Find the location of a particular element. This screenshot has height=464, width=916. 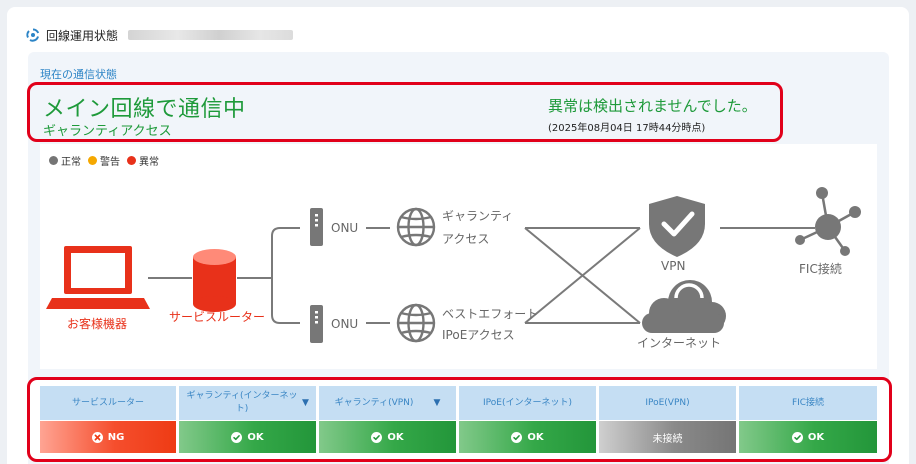

header-guarantee-vpn: ギャランティ(VPN) ▼ is located at coordinates (387, 403).